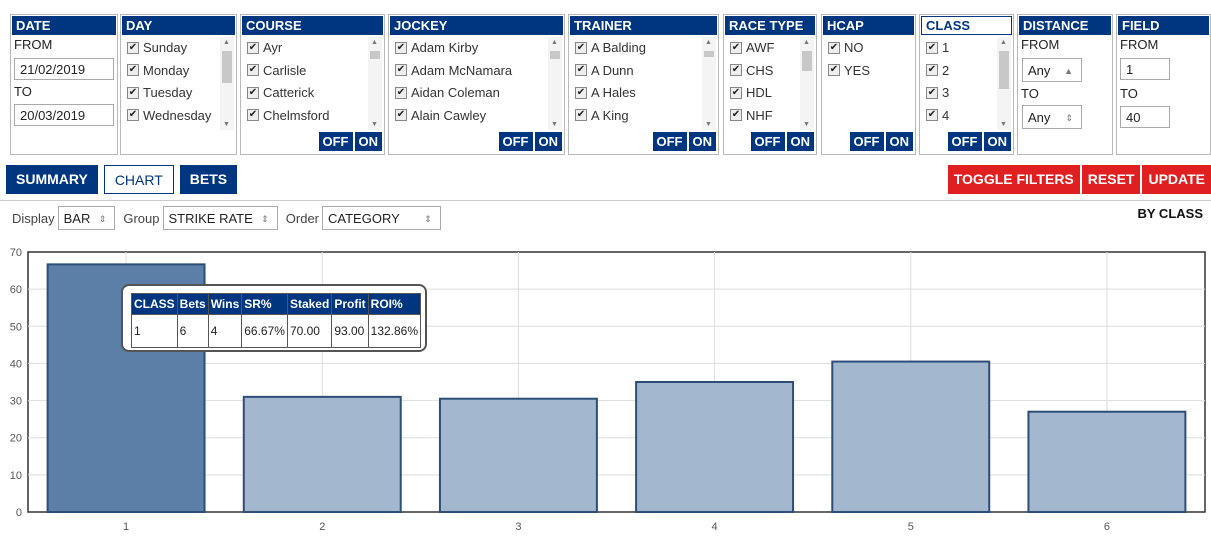  I want to click on list-item: ✔ Tuesday, so click(178, 93).